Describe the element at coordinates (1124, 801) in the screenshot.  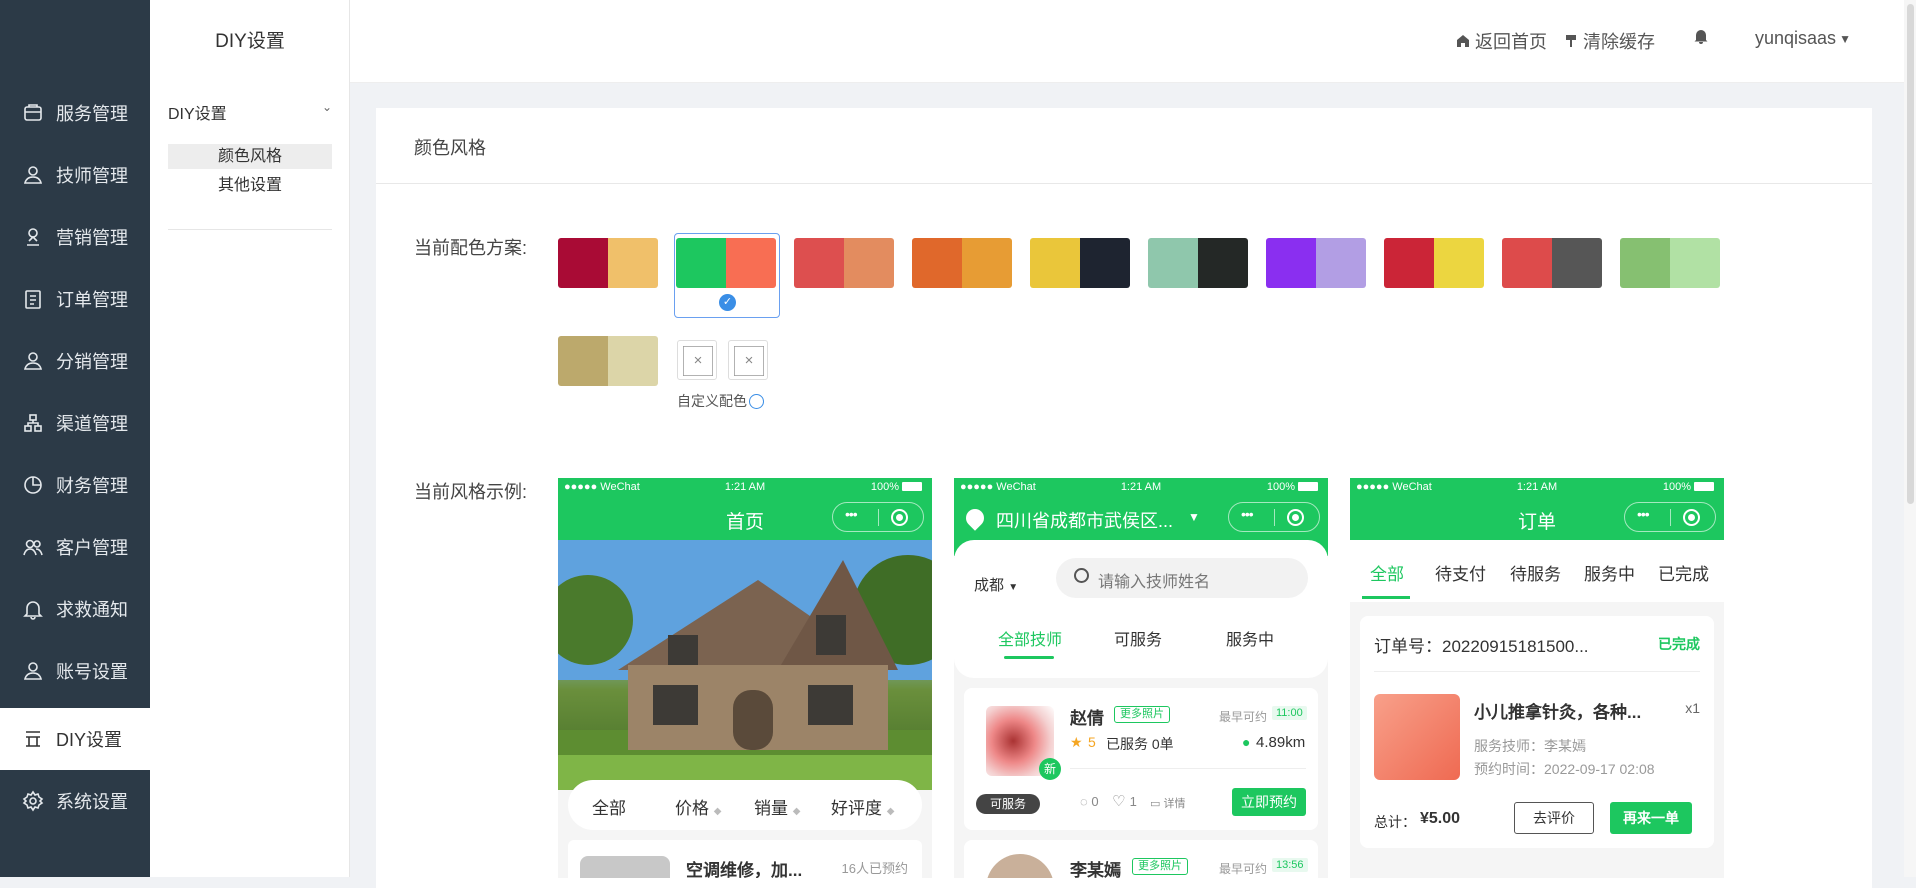
I see `like-count: ♡ 1` at that location.